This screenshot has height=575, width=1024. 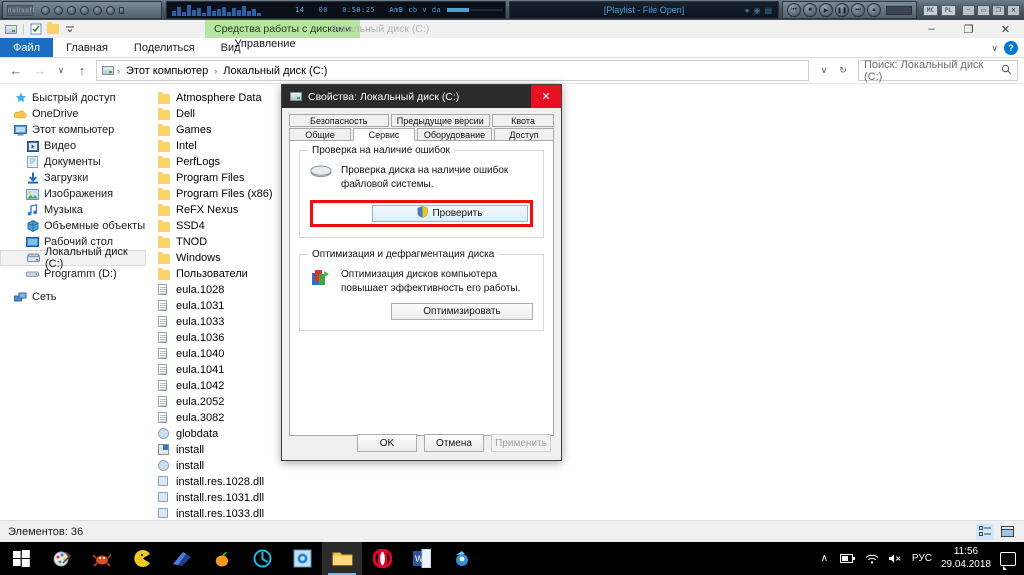 I want to click on list-item: eula.1041, so click(x=229, y=370).